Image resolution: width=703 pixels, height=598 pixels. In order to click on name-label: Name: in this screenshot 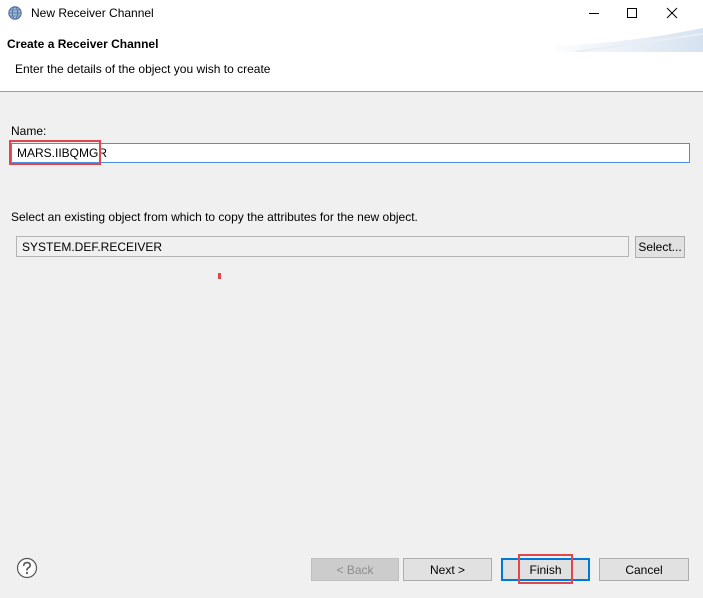, I will do `click(29, 131)`.